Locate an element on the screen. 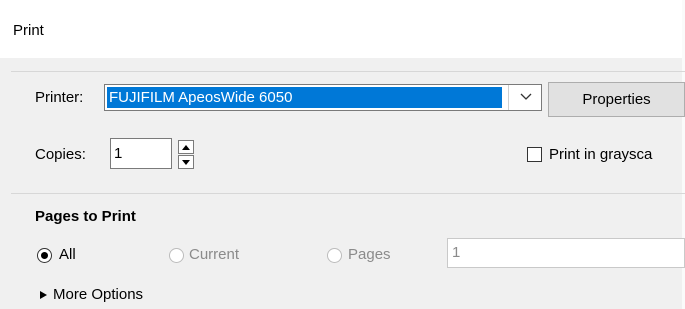 The image size is (685, 309). printer-dropdown: FUJIFILM ApeosWide 6050 is located at coordinates (323, 97).